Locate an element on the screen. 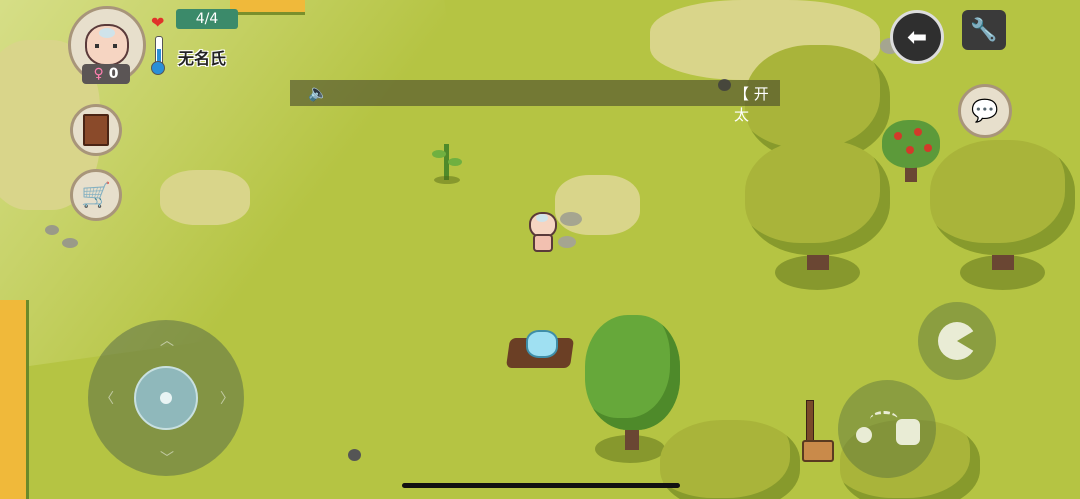  throw-icon is located at coordinates (887, 429).